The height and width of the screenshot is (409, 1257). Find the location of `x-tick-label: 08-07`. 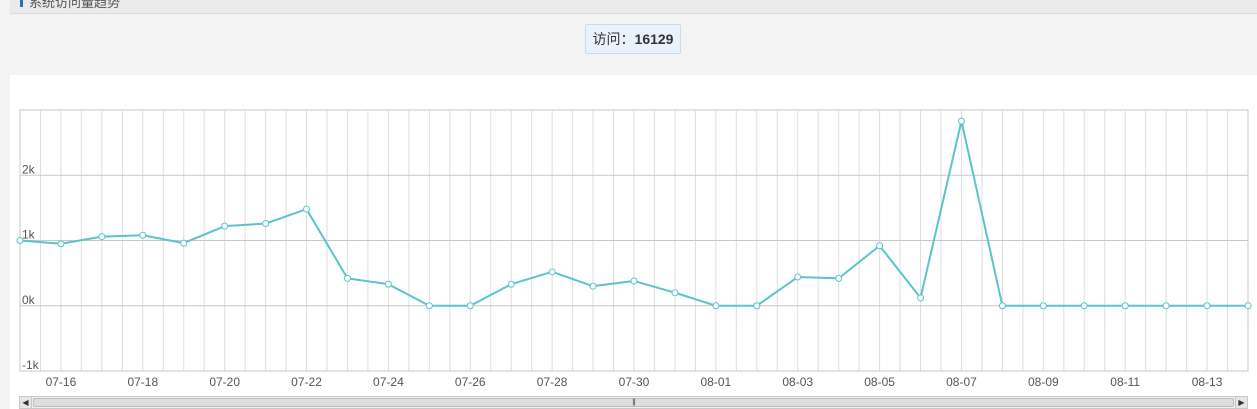

x-tick-label: 08-07 is located at coordinates (961, 382).